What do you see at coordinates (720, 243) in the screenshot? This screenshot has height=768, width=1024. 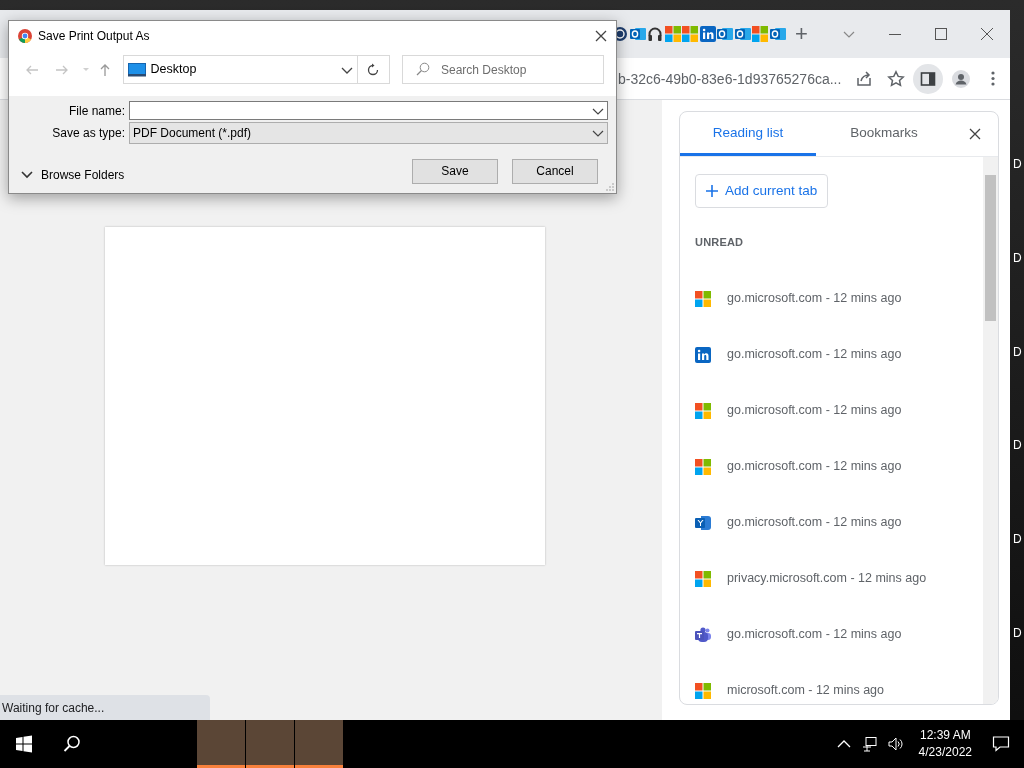 I see `section-heading: UNREAD` at bounding box center [720, 243].